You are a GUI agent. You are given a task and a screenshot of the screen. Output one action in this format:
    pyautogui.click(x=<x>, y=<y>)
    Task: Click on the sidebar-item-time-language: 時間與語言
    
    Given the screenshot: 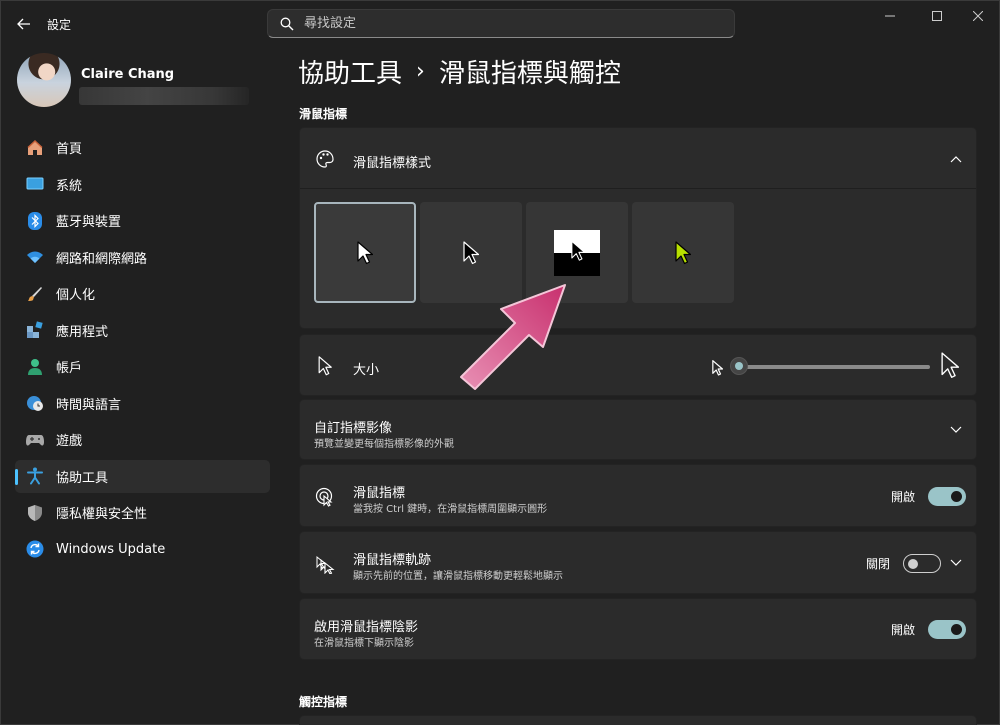 What is the action you would take?
    pyautogui.click(x=142, y=403)
    